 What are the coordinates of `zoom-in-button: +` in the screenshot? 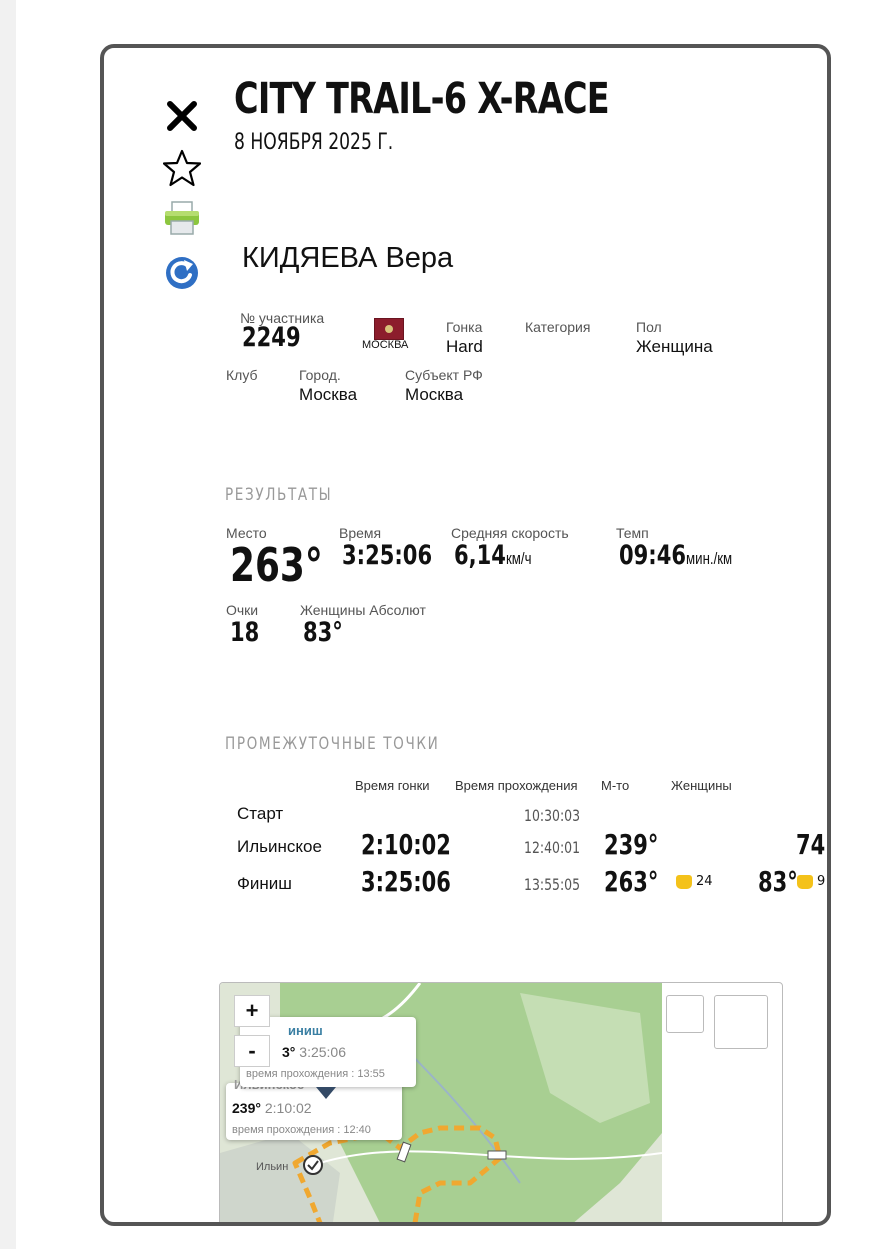 It's located at (252, 1011).